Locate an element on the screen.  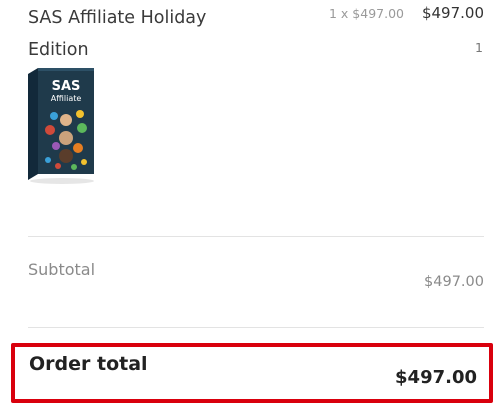
box-shadow is located at coordinates (62, 181).